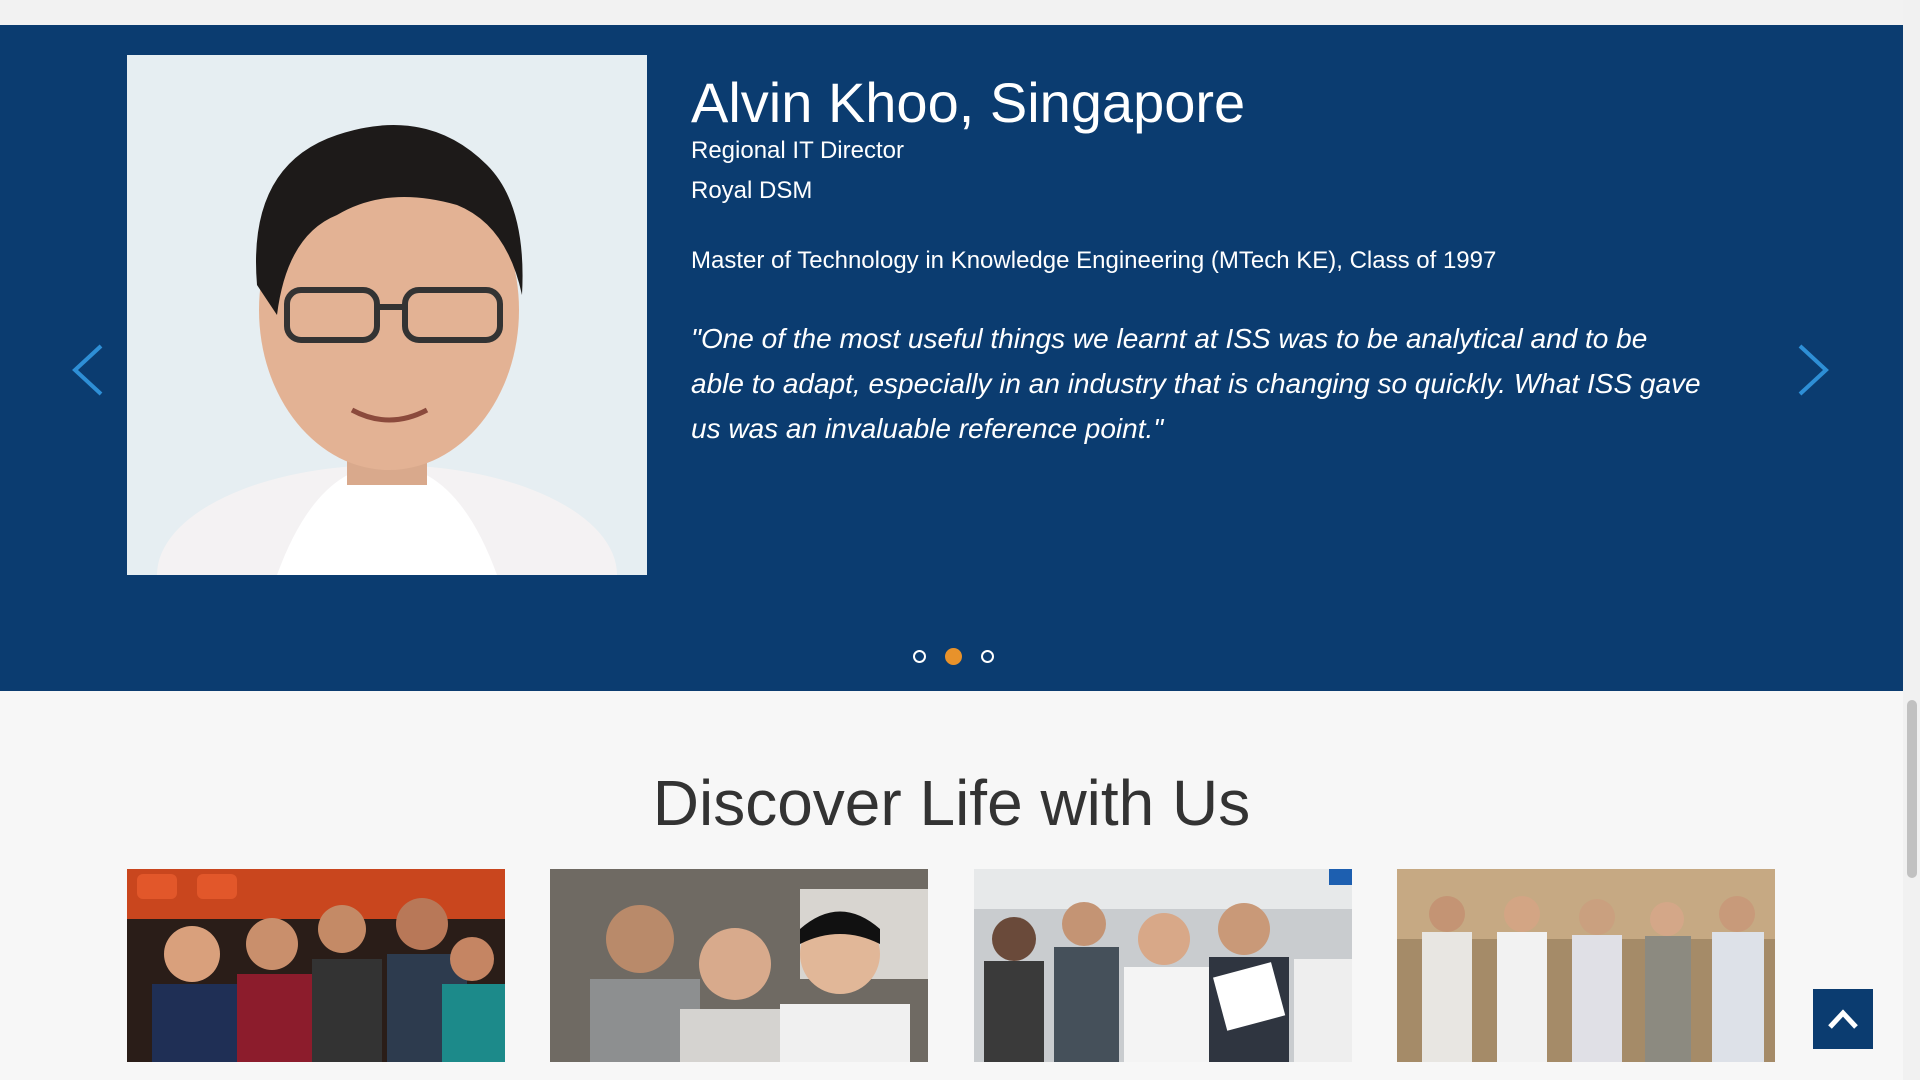 Image resolution: width=1920 pixels, height=1080 pixels. I want to click on scrollbar-thumb, so click(1912, 789).